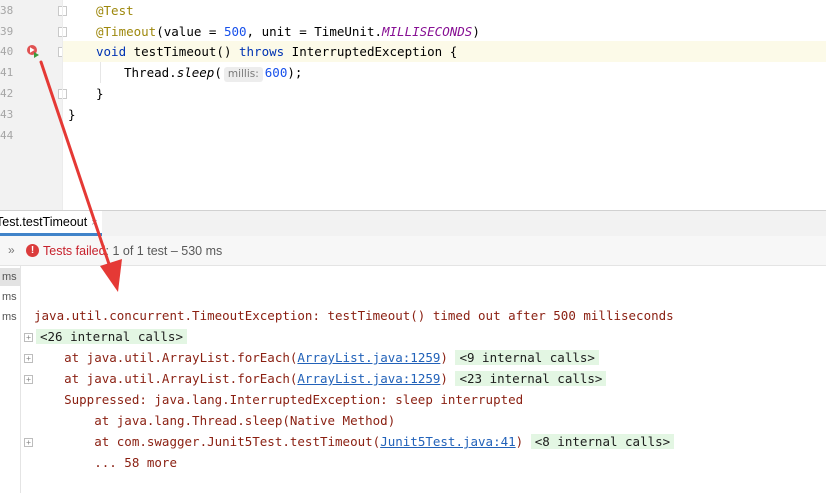 The image size is (826, 493). What do you see at coordinates (44, 222) in the screenshot?
I see `run-tab-label: Test.testTimeout` at bounding box center [44, 222].